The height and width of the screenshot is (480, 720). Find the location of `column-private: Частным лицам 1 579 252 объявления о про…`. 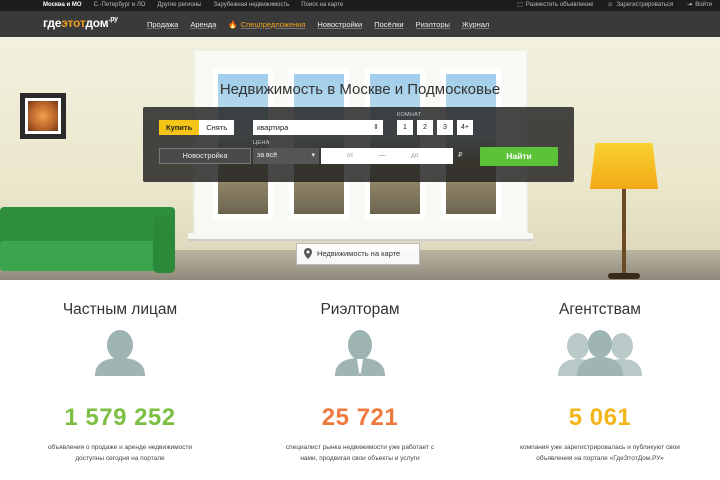

column-private: Частным лицам 1 579 252 объявления о про… is located at coordinates (120, 380).